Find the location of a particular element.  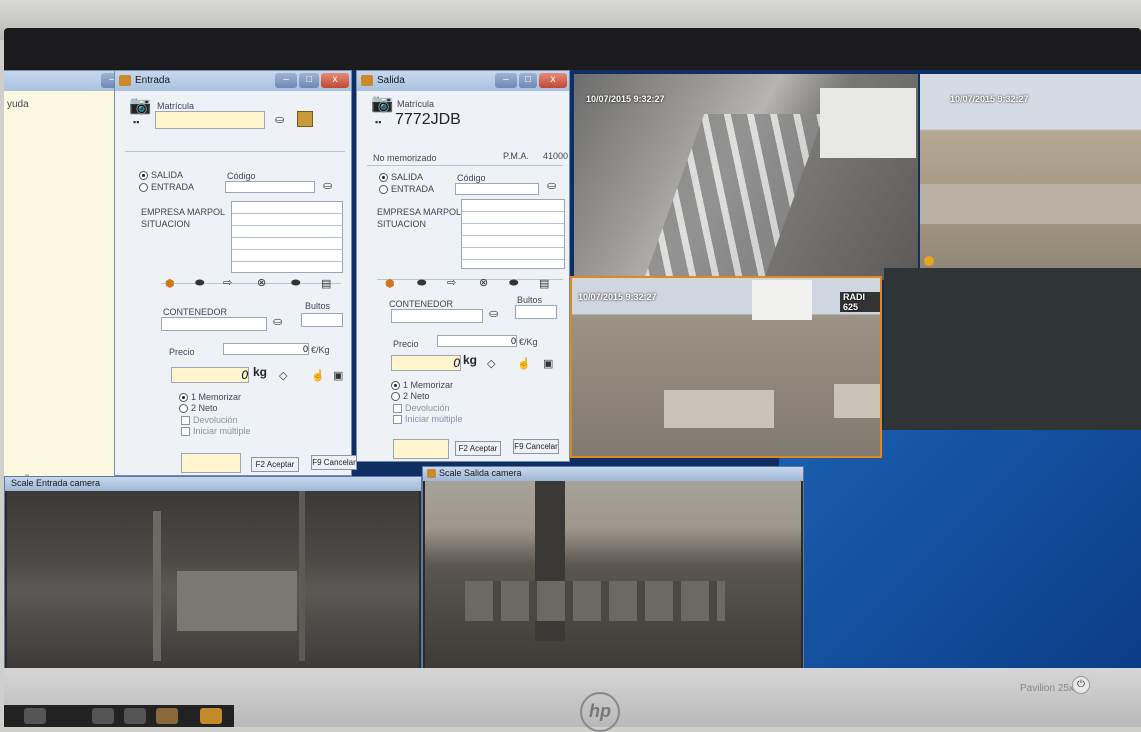

matricula-input is located at coordinates (210, 120).